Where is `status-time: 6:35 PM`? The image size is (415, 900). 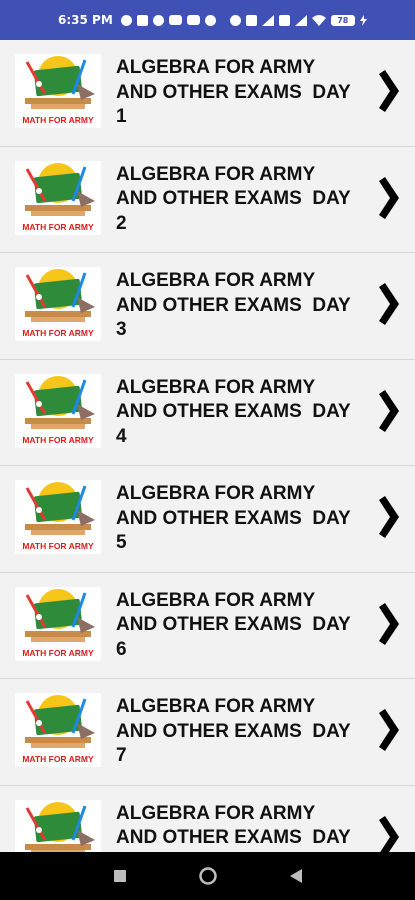 status-time: 6:35 PM is located at coordinates (85, 20).